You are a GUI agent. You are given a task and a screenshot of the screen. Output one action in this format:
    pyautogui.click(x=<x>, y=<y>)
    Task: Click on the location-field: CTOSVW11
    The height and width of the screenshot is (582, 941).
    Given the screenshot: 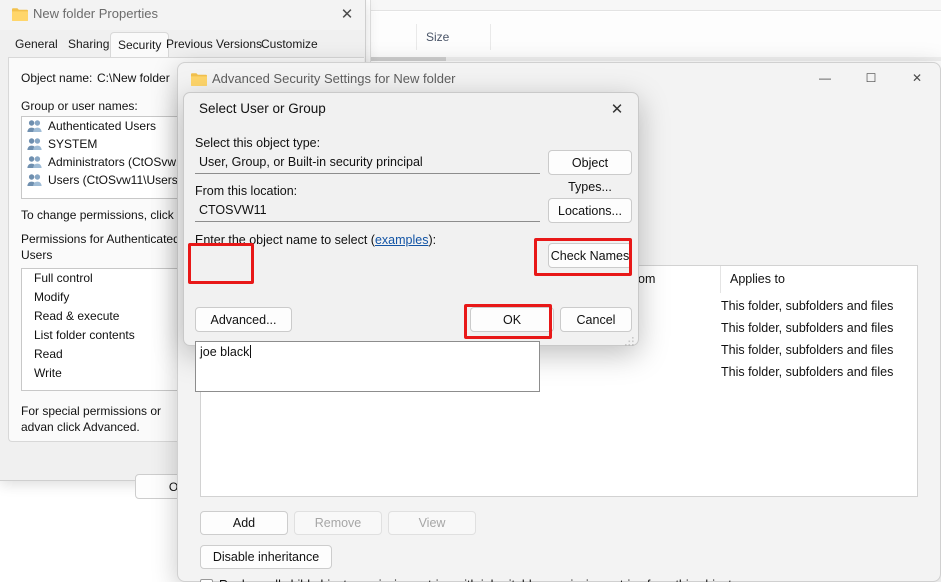 What is the action you would take?
    pyautogui.click(x=367, y=211)
    